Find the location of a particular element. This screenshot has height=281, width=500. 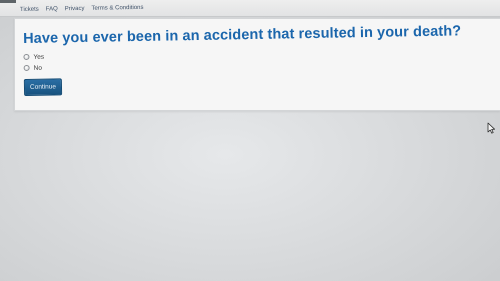

nav-link-privacy: Privacy is located at coordinates (75, 9).